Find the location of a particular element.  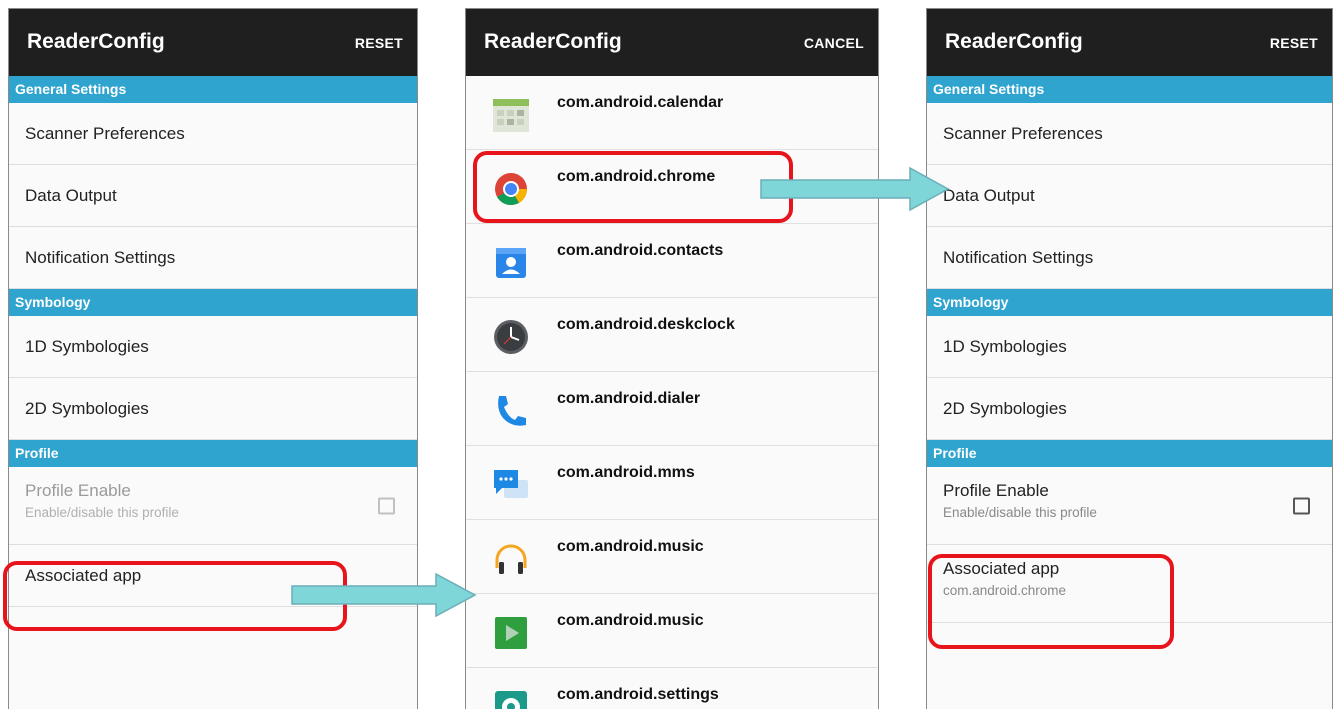

app-package-name: com.android.calendar is located at coordinates (640, 102).